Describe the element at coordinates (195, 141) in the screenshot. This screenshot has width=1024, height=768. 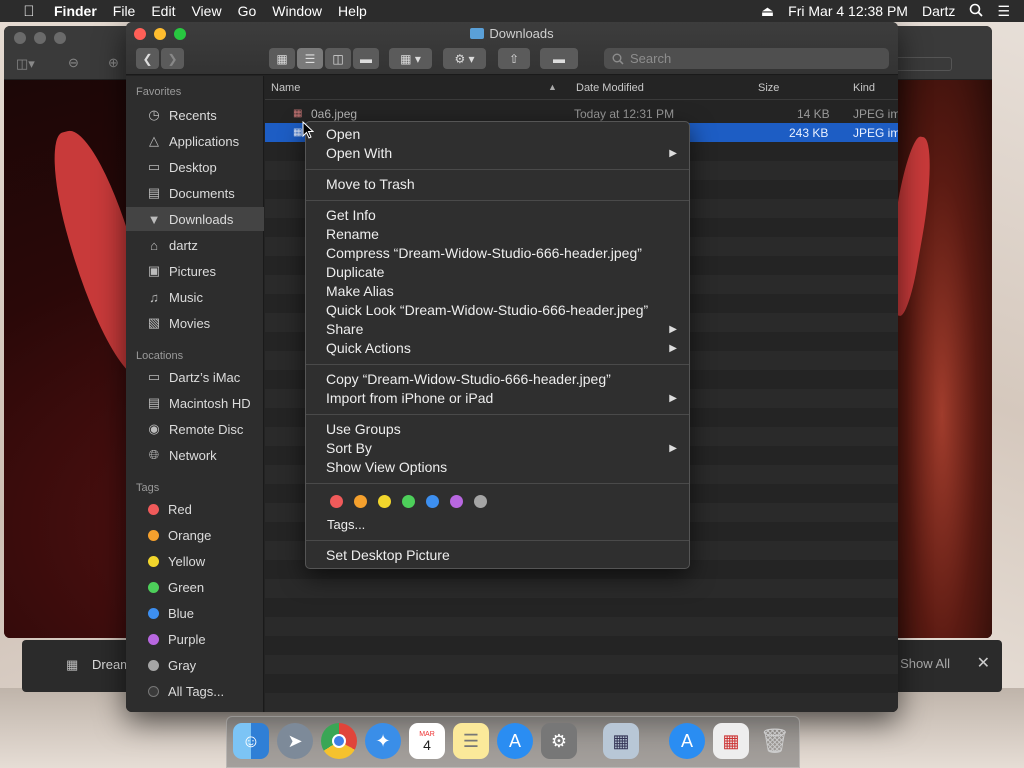
I see `sidebar-item-applications: △ Applications` at that location.